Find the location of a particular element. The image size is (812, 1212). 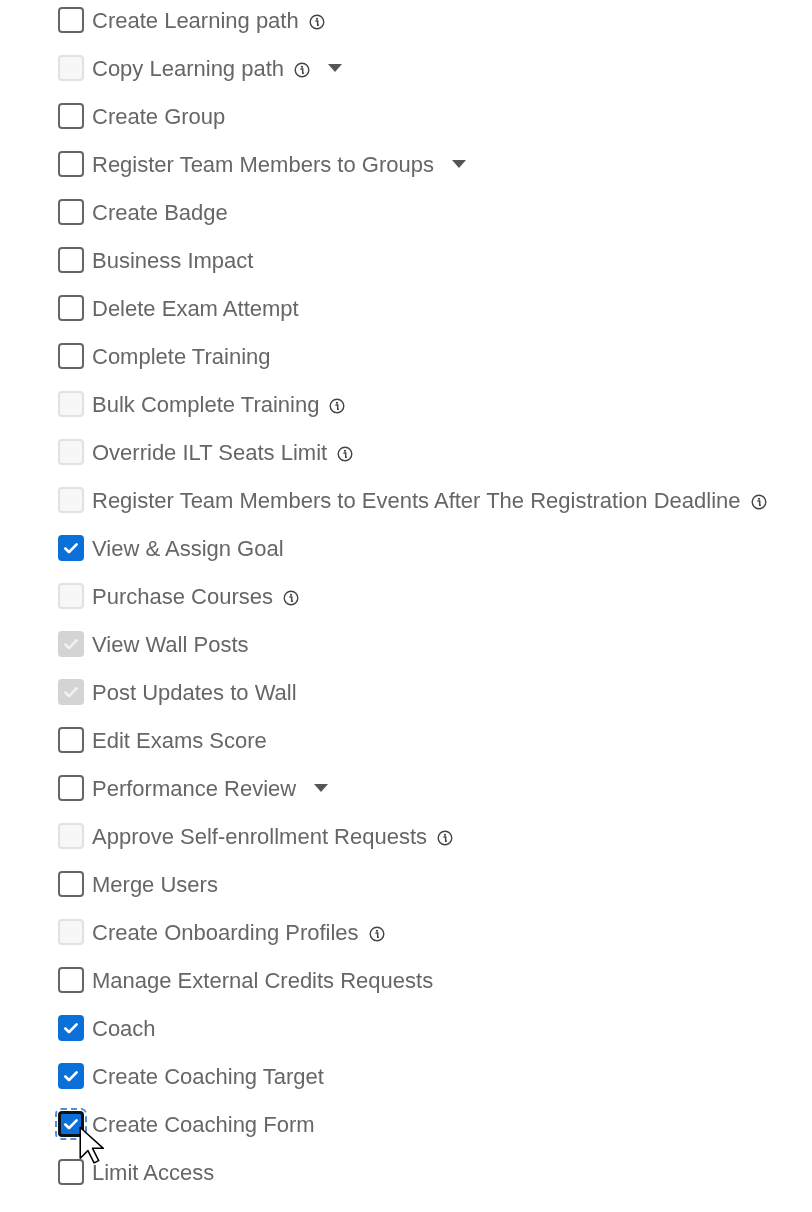

permission-label: Create Group is located at coordinates (159, 116).